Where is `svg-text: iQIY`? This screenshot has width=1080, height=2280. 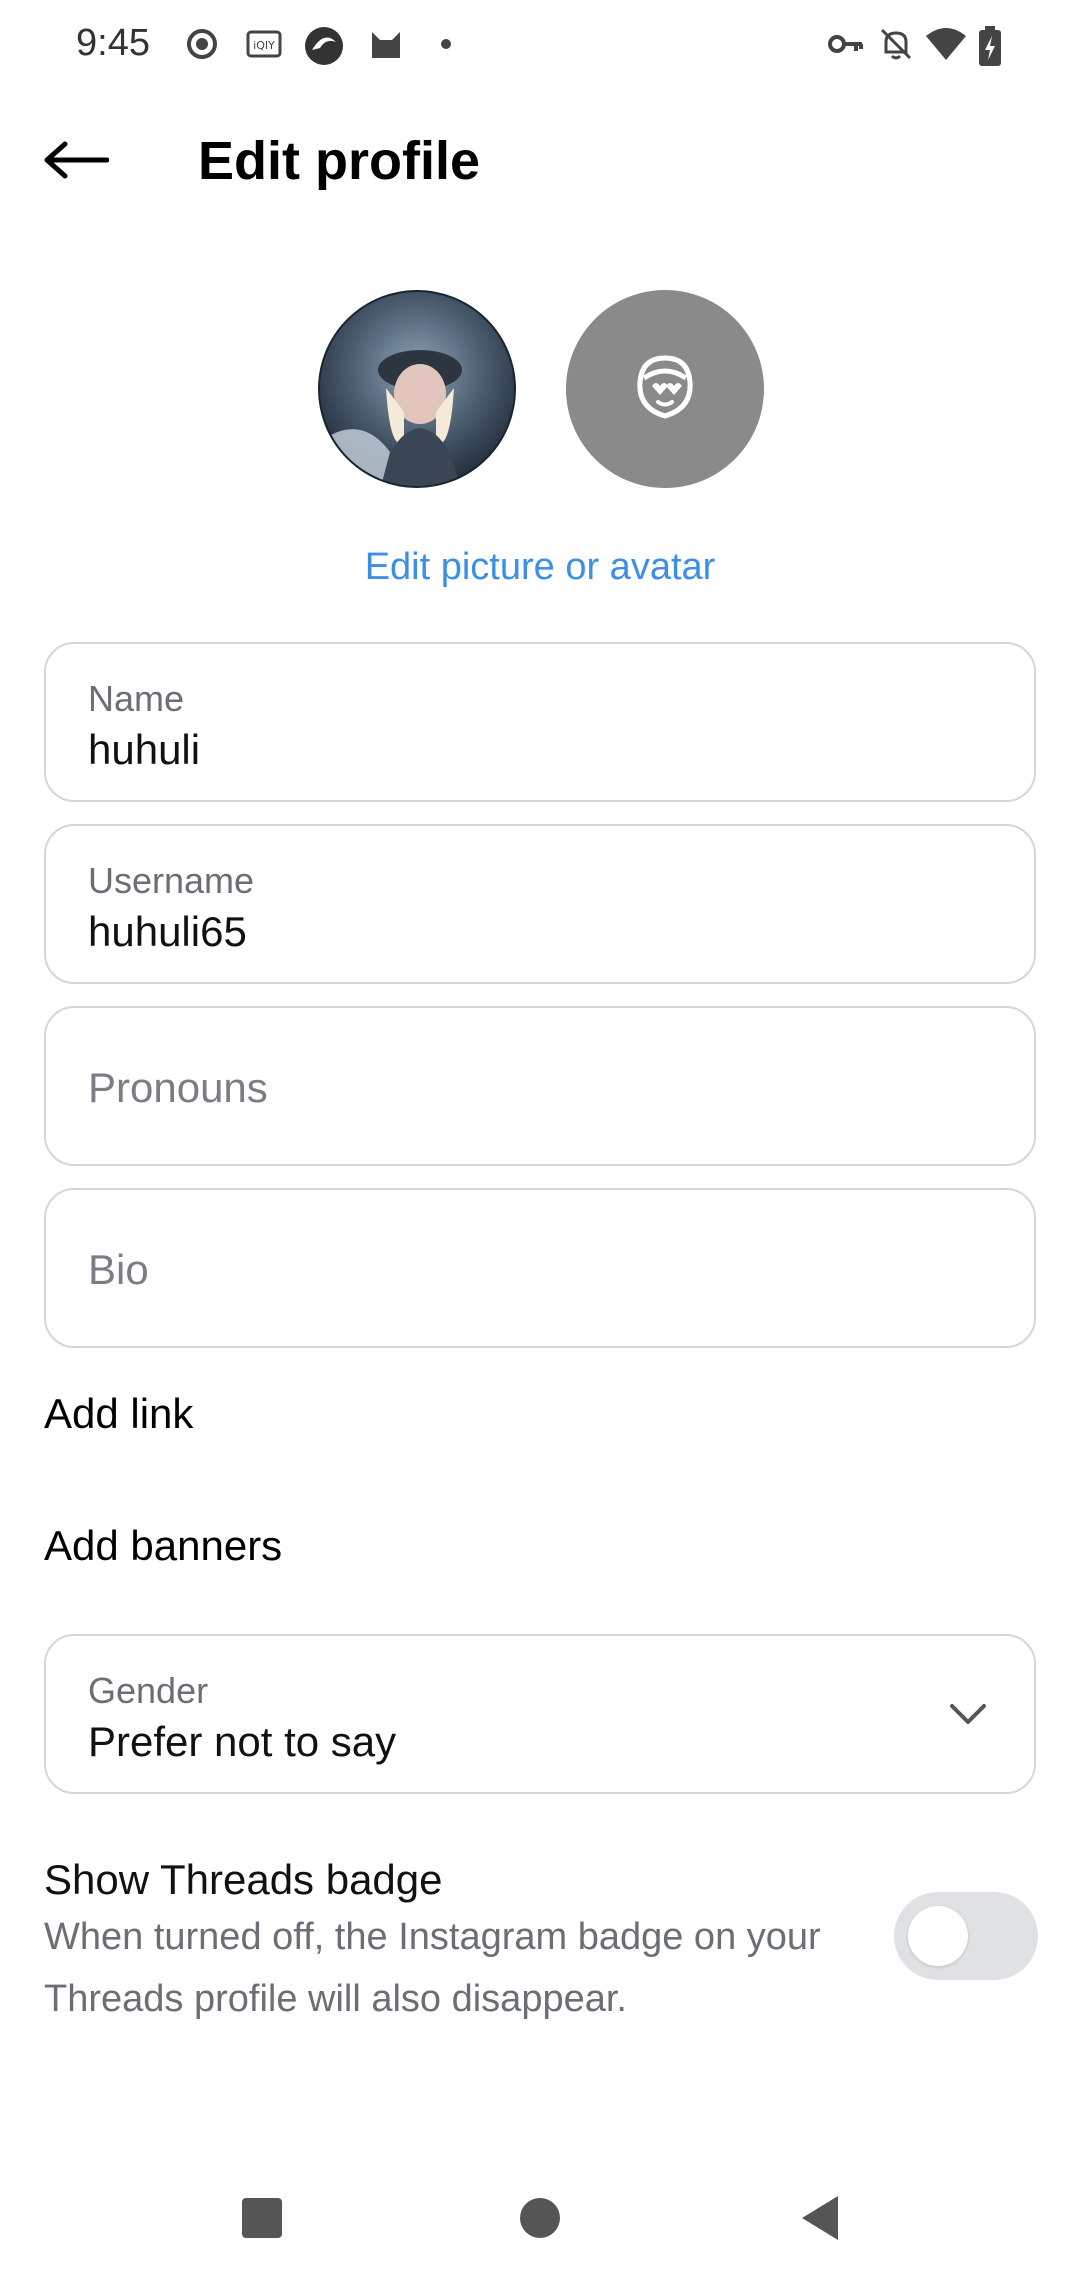
svg-text: iQIY is located at coordinates (264, 45).